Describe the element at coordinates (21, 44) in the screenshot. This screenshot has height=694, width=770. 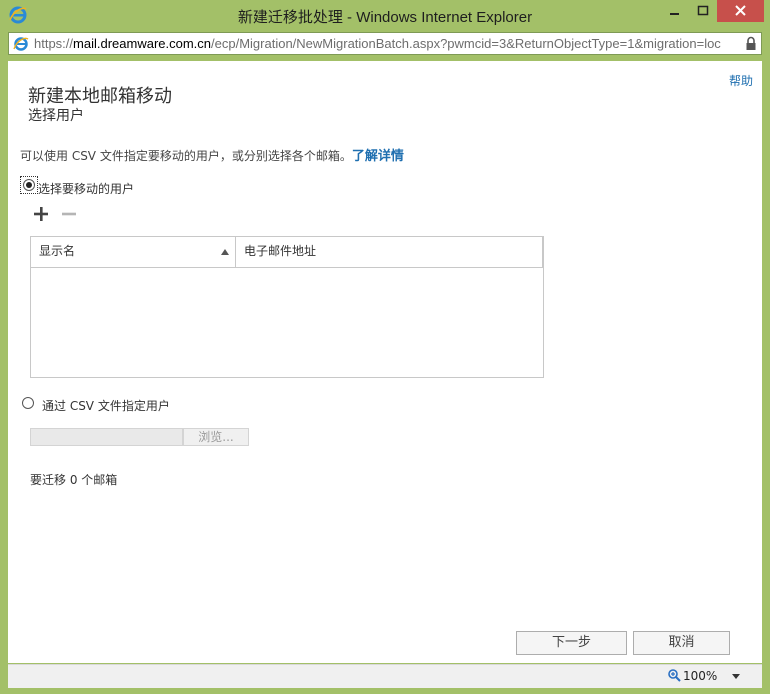
I see `page-favicon-icon` at that location.